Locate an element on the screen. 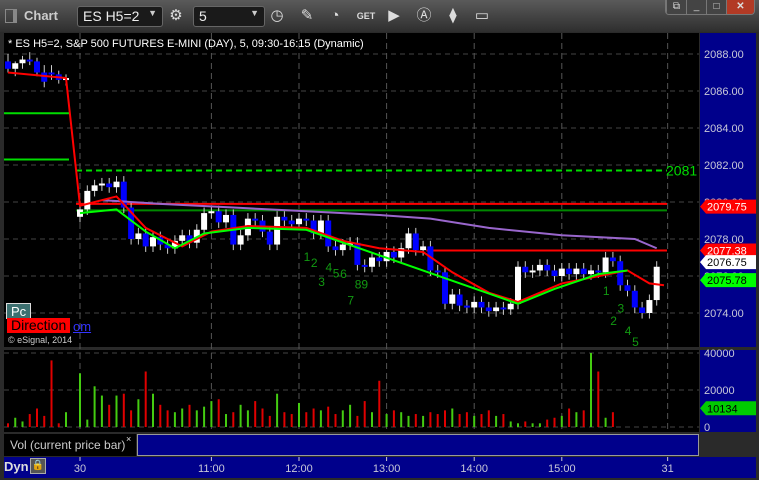 This screenshot has height=480, width=759. chevron-down-icon: ▼ is located at coordinates (152, 13).